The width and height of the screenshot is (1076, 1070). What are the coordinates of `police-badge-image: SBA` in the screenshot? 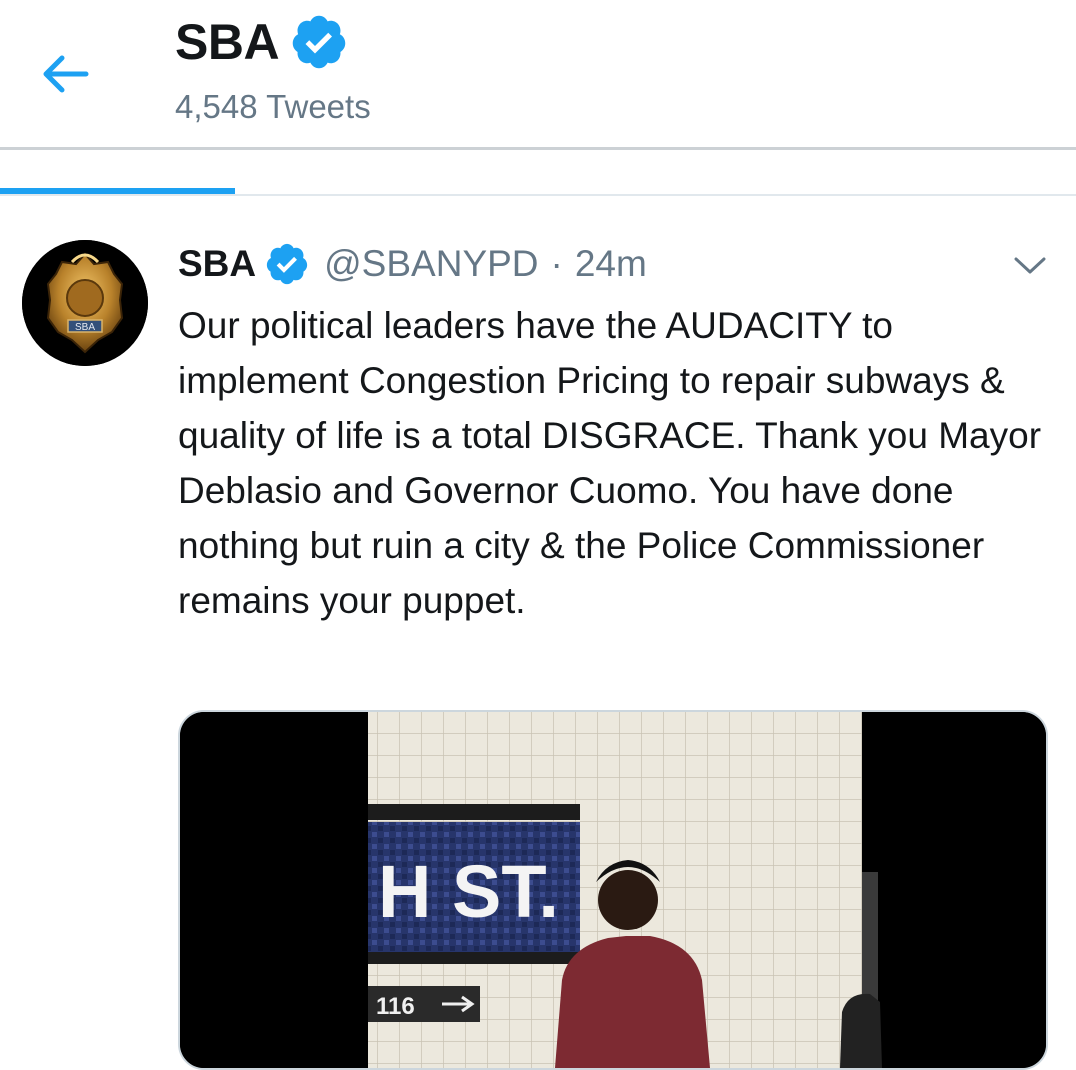 It's located at (85, 303).